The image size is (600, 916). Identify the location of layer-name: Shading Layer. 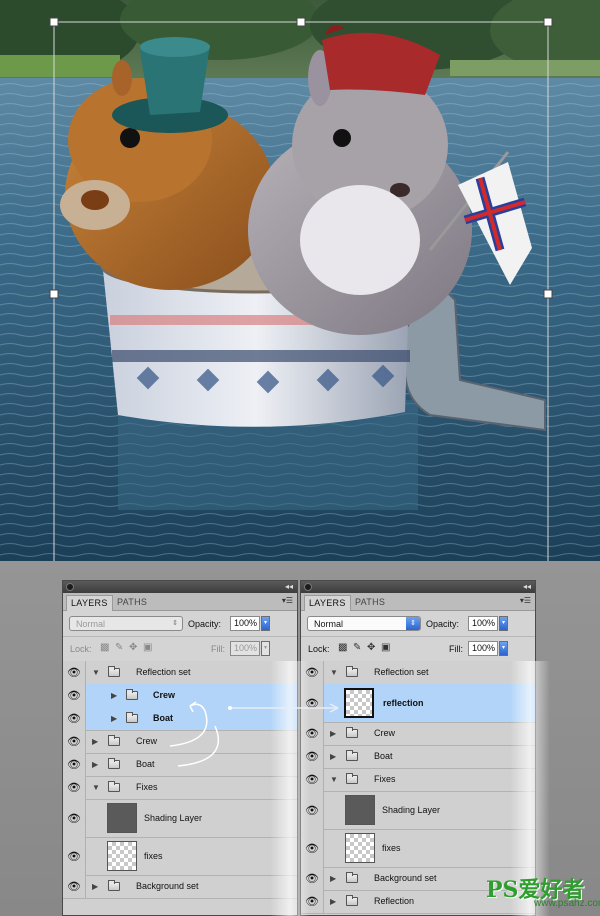
(173, 818).